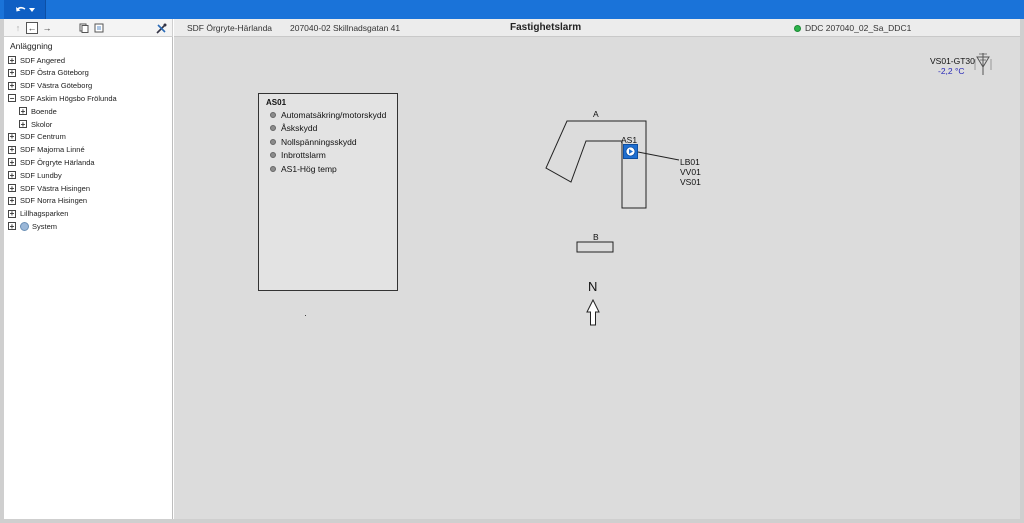 This screenshot has width=1024, height=523. Describe the element at coordinates (52, 150) in the screenshot. I see `tree-item-label: SDF Majorna Linné` at that location.